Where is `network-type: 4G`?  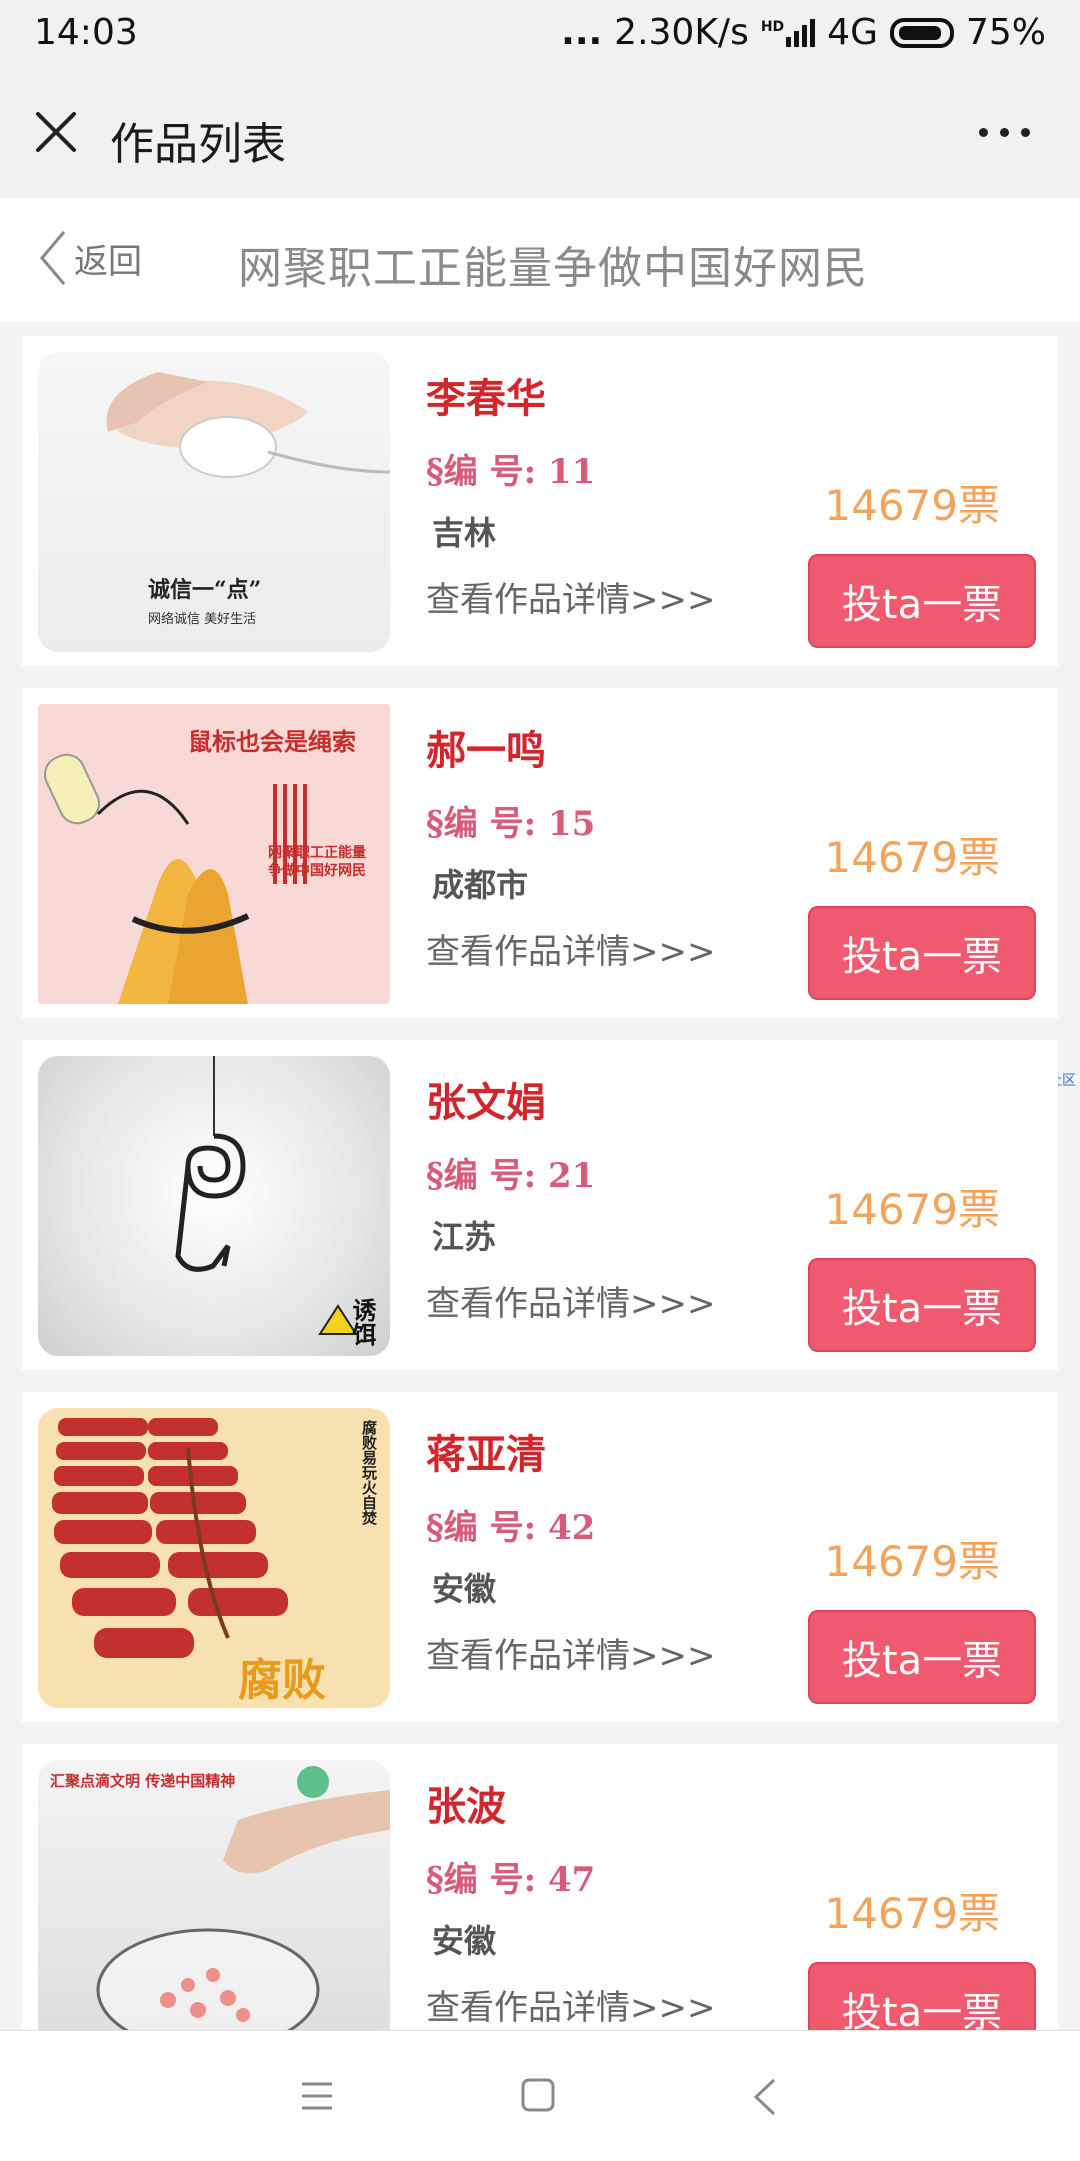
network-type: 4G is located at coordinates (852, 32).